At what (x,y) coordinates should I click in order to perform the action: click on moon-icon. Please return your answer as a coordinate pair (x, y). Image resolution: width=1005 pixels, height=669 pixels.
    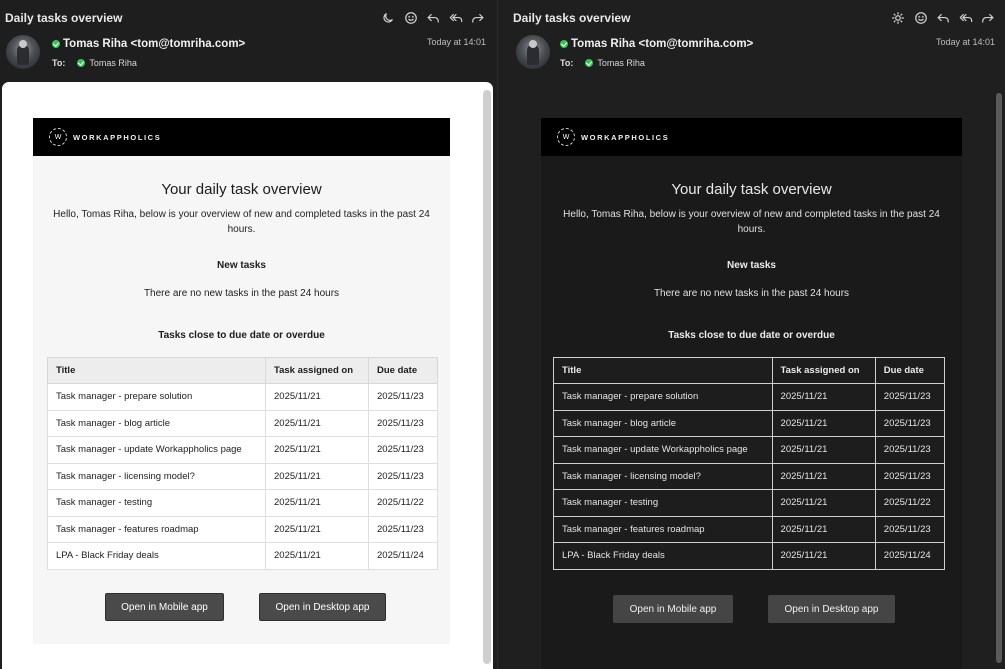
    Looking at the image, I should click on (388, 18).